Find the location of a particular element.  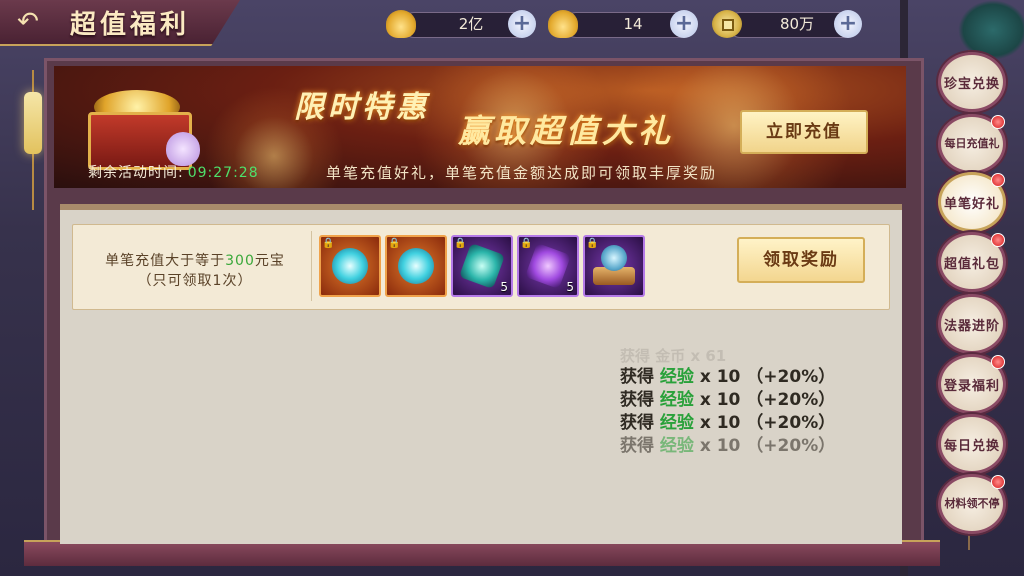

gold-ingot-icon is located at coordinates (401, 24).